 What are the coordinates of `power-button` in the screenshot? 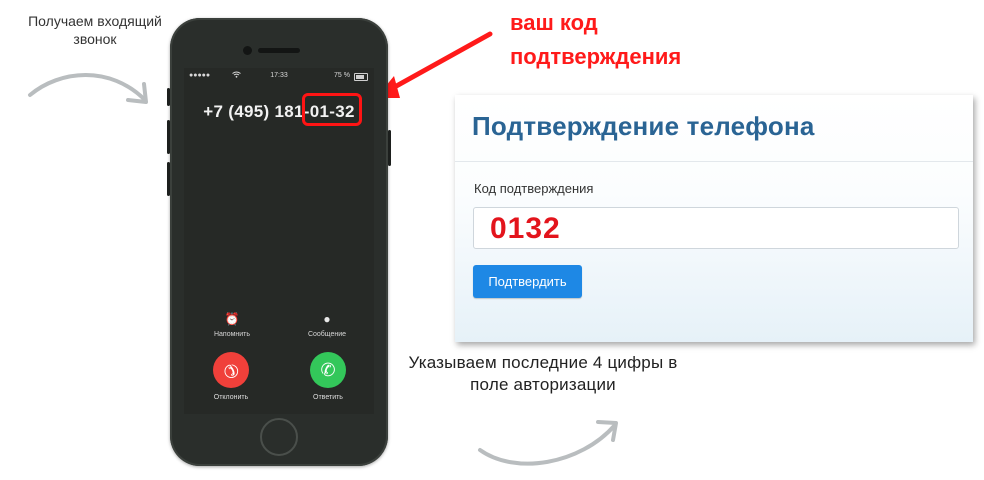 It's located at (389, 148).